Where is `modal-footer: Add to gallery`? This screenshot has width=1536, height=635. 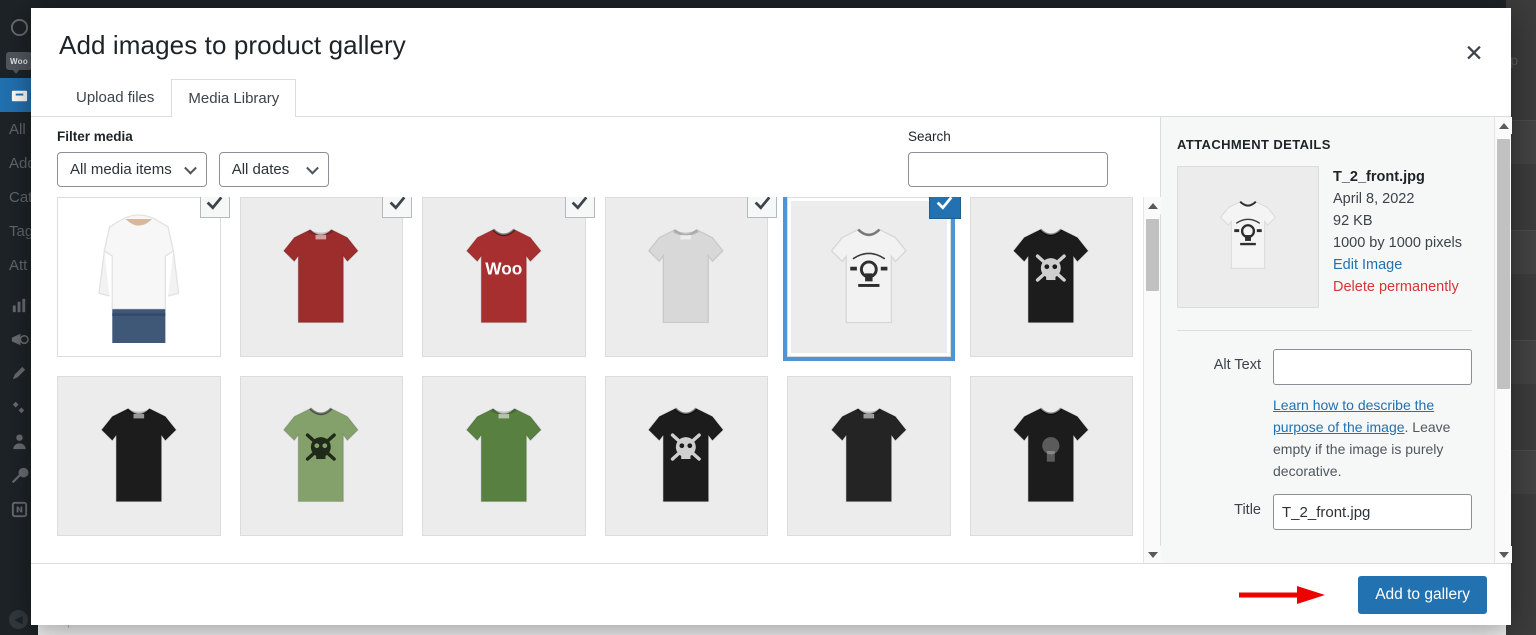
modal-footer: Add to gallery is located at coordinates (771, 594).